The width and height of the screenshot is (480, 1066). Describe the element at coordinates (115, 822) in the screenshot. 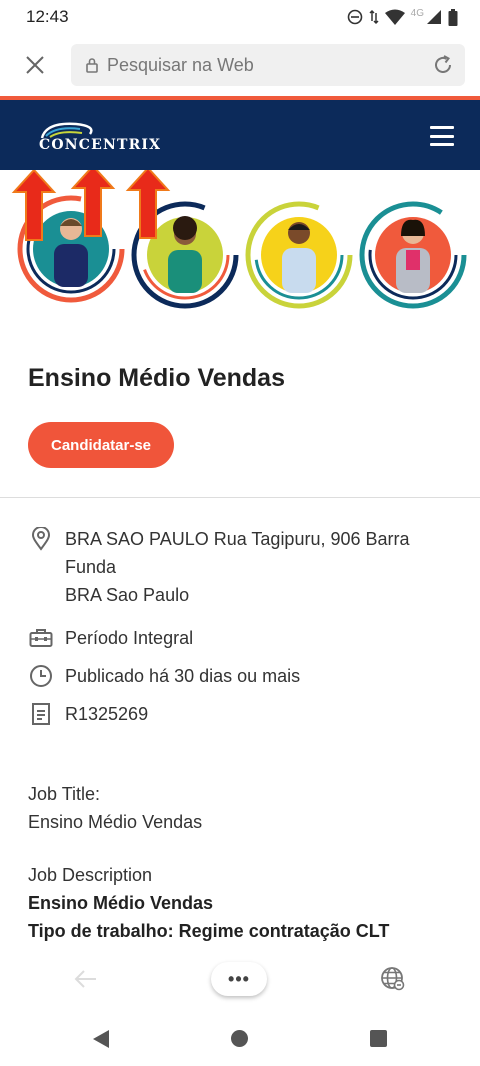

I see `job-title-value: Ensino Médio Vendas` at that location.